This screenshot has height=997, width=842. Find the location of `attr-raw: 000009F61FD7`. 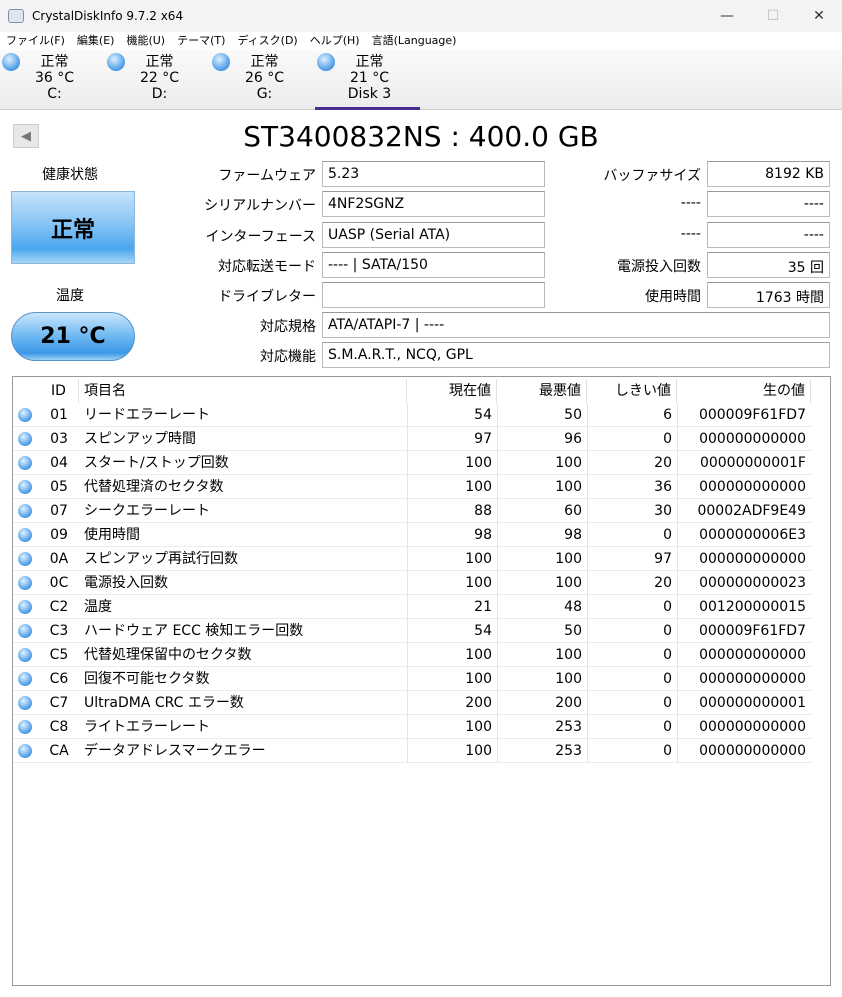

attr-raw: 000009F61FD7 is located at coordinates (744, 415).